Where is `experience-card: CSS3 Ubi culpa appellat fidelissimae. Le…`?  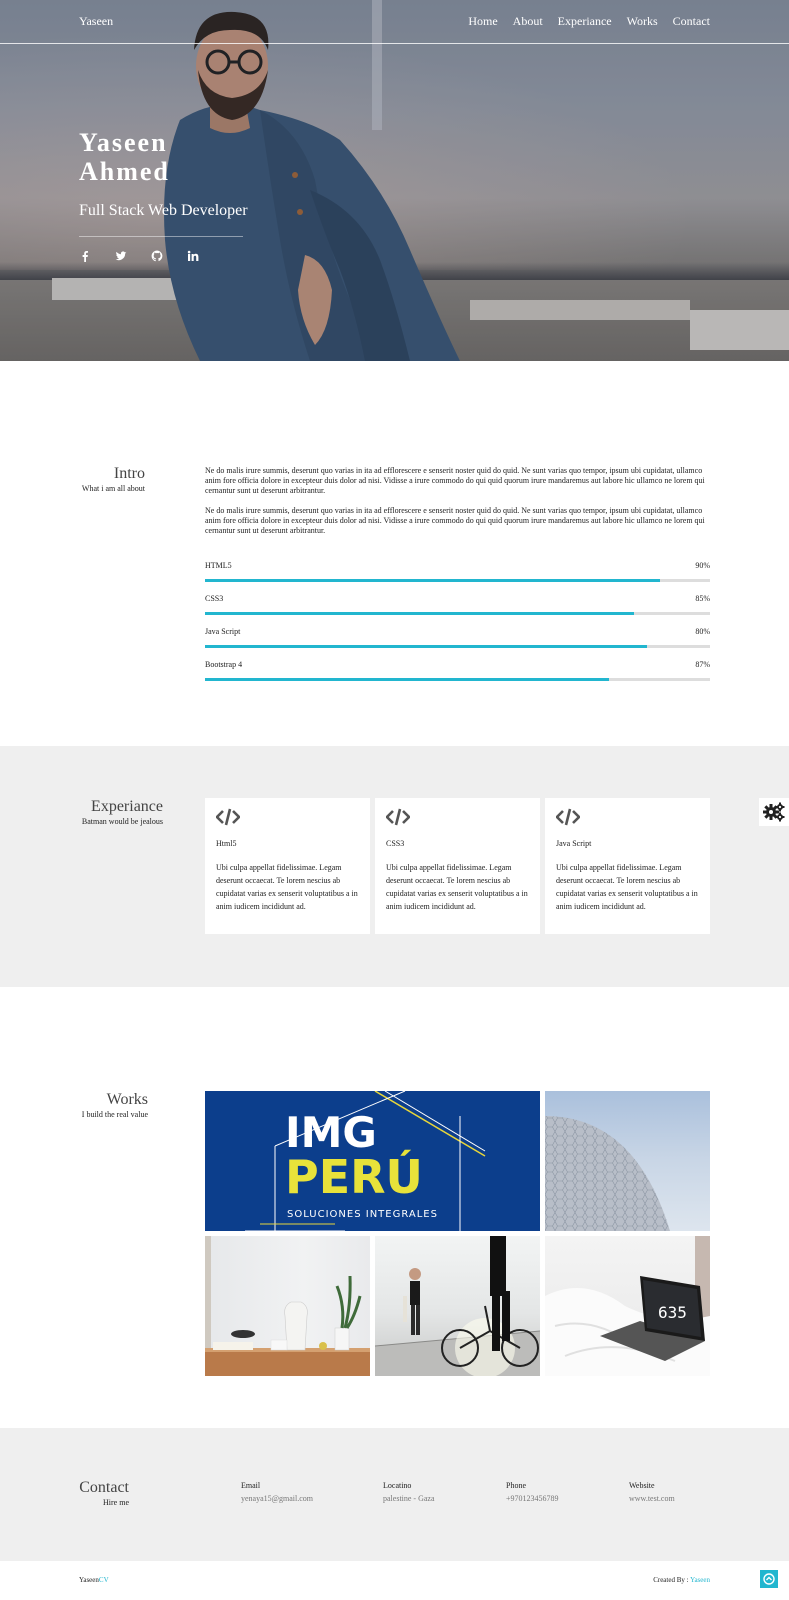 experience-card: CSS3 Ubi culpa appellat fidelissimae. Le… is located at coordinates (457, 866).